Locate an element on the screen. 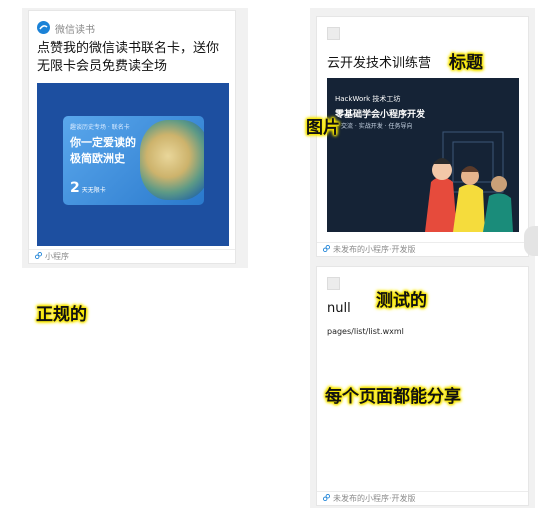 The height and width of the screenshot is (518, 553). promo-days: 2 天无限卡 is located at coordinates (88, 188).